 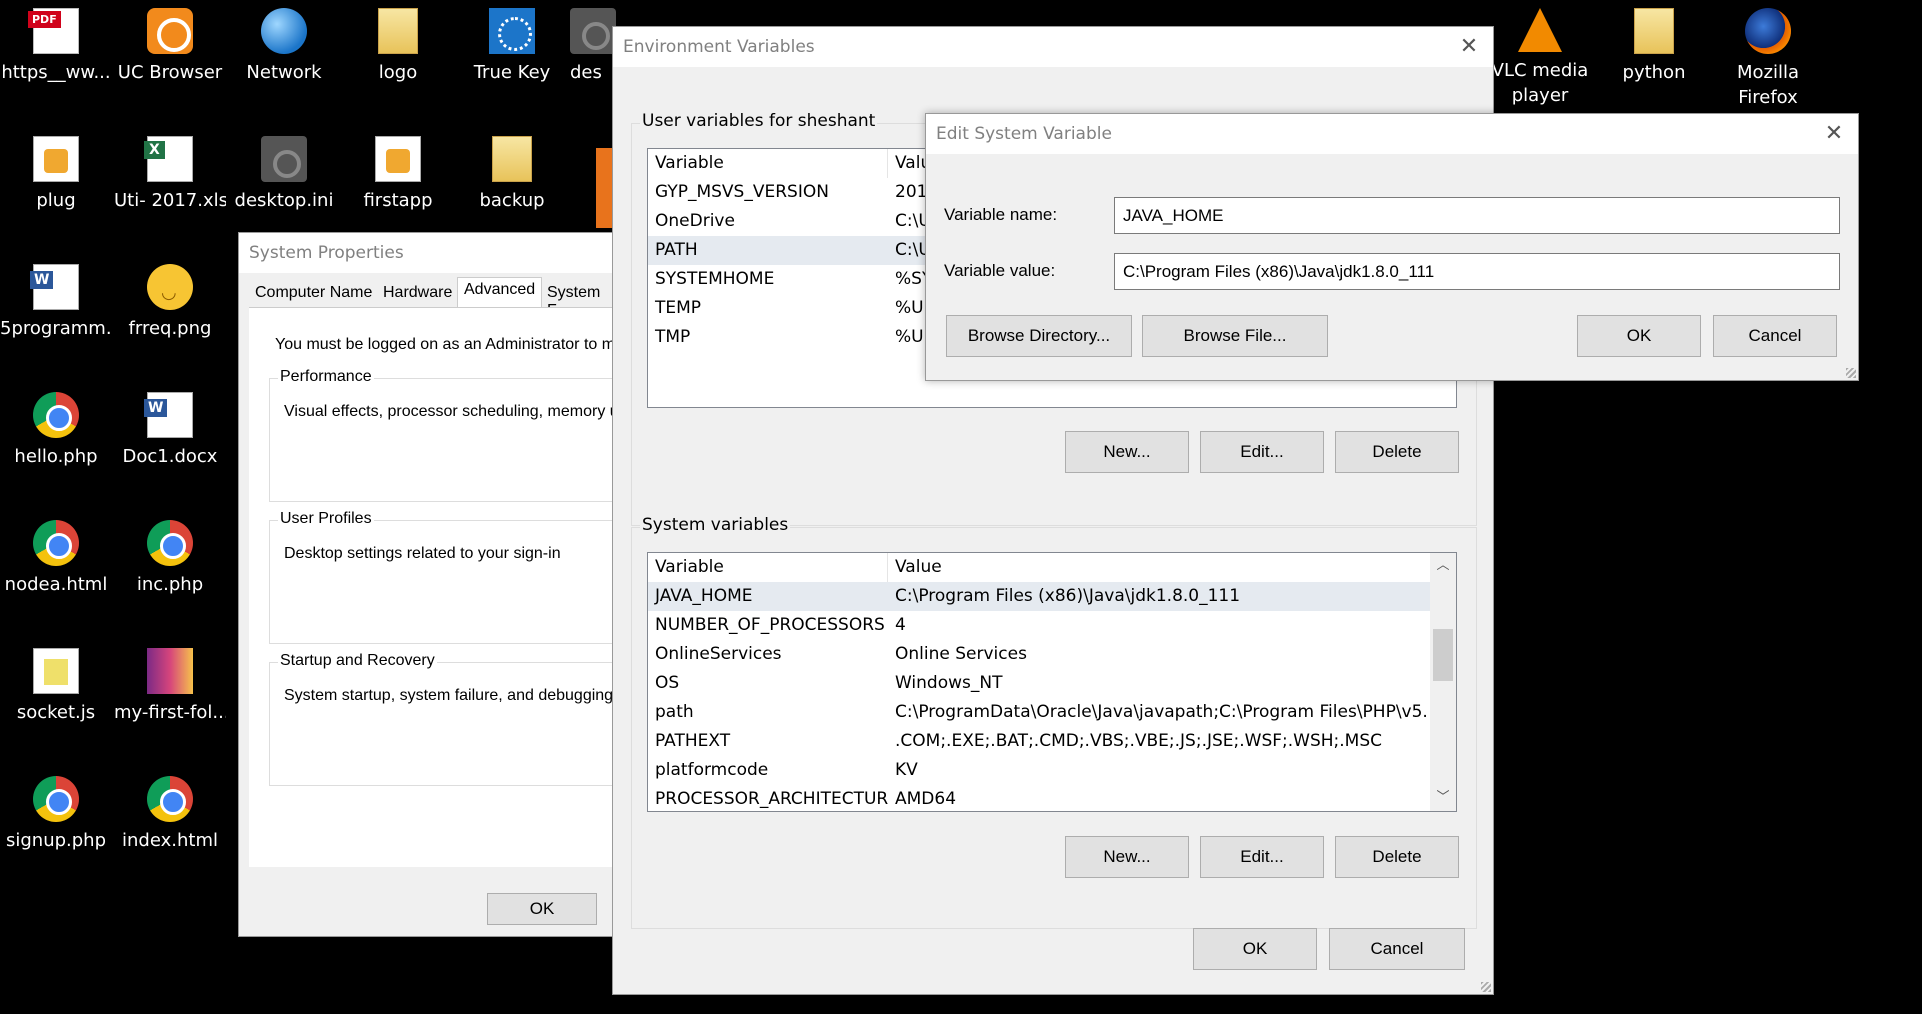 What do you see at coordinates (512, 183) in the screenshot?
I see `desktop-icon: backup` at bounding box center [512, 183].